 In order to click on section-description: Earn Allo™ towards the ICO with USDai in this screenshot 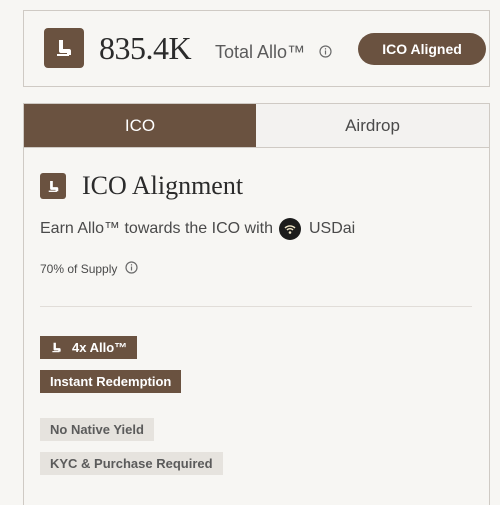, I will do `click(197, 229)`.